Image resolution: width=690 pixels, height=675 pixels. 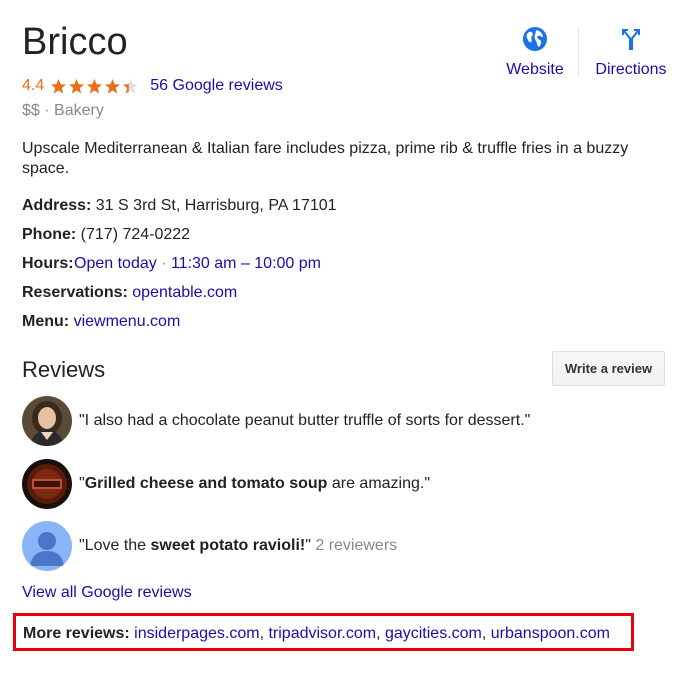 What do you see at coordinates (535, 39) in the screenshot?
I see `globe-icon` at bounding box center [535, 39].